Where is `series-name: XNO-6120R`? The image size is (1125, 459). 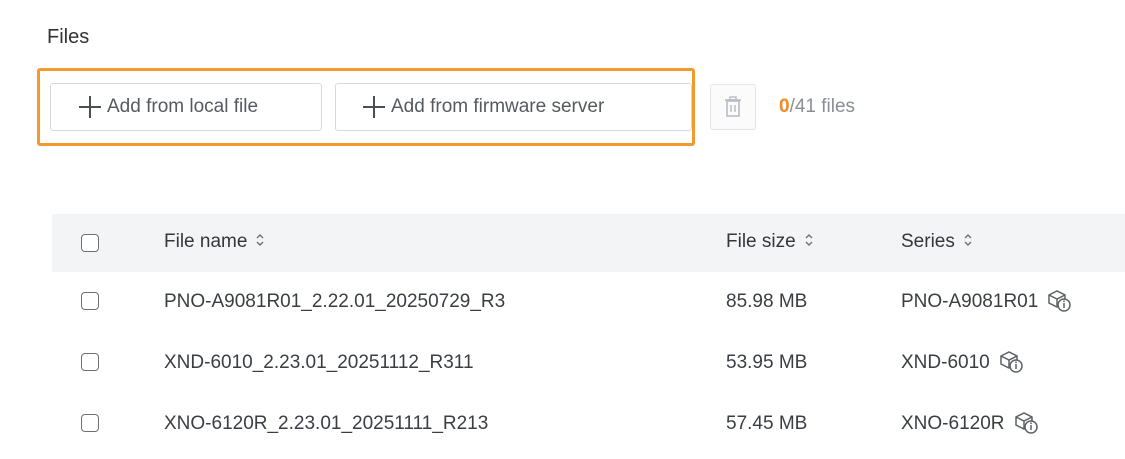
series-name: XNO-6120R is located at coordinates (953, 424).